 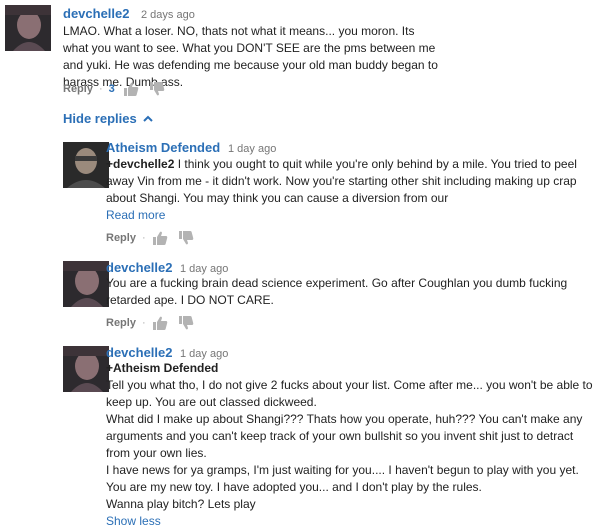 I want to click on hide-replies-label: Hide replies, so click(x=100, y=118).